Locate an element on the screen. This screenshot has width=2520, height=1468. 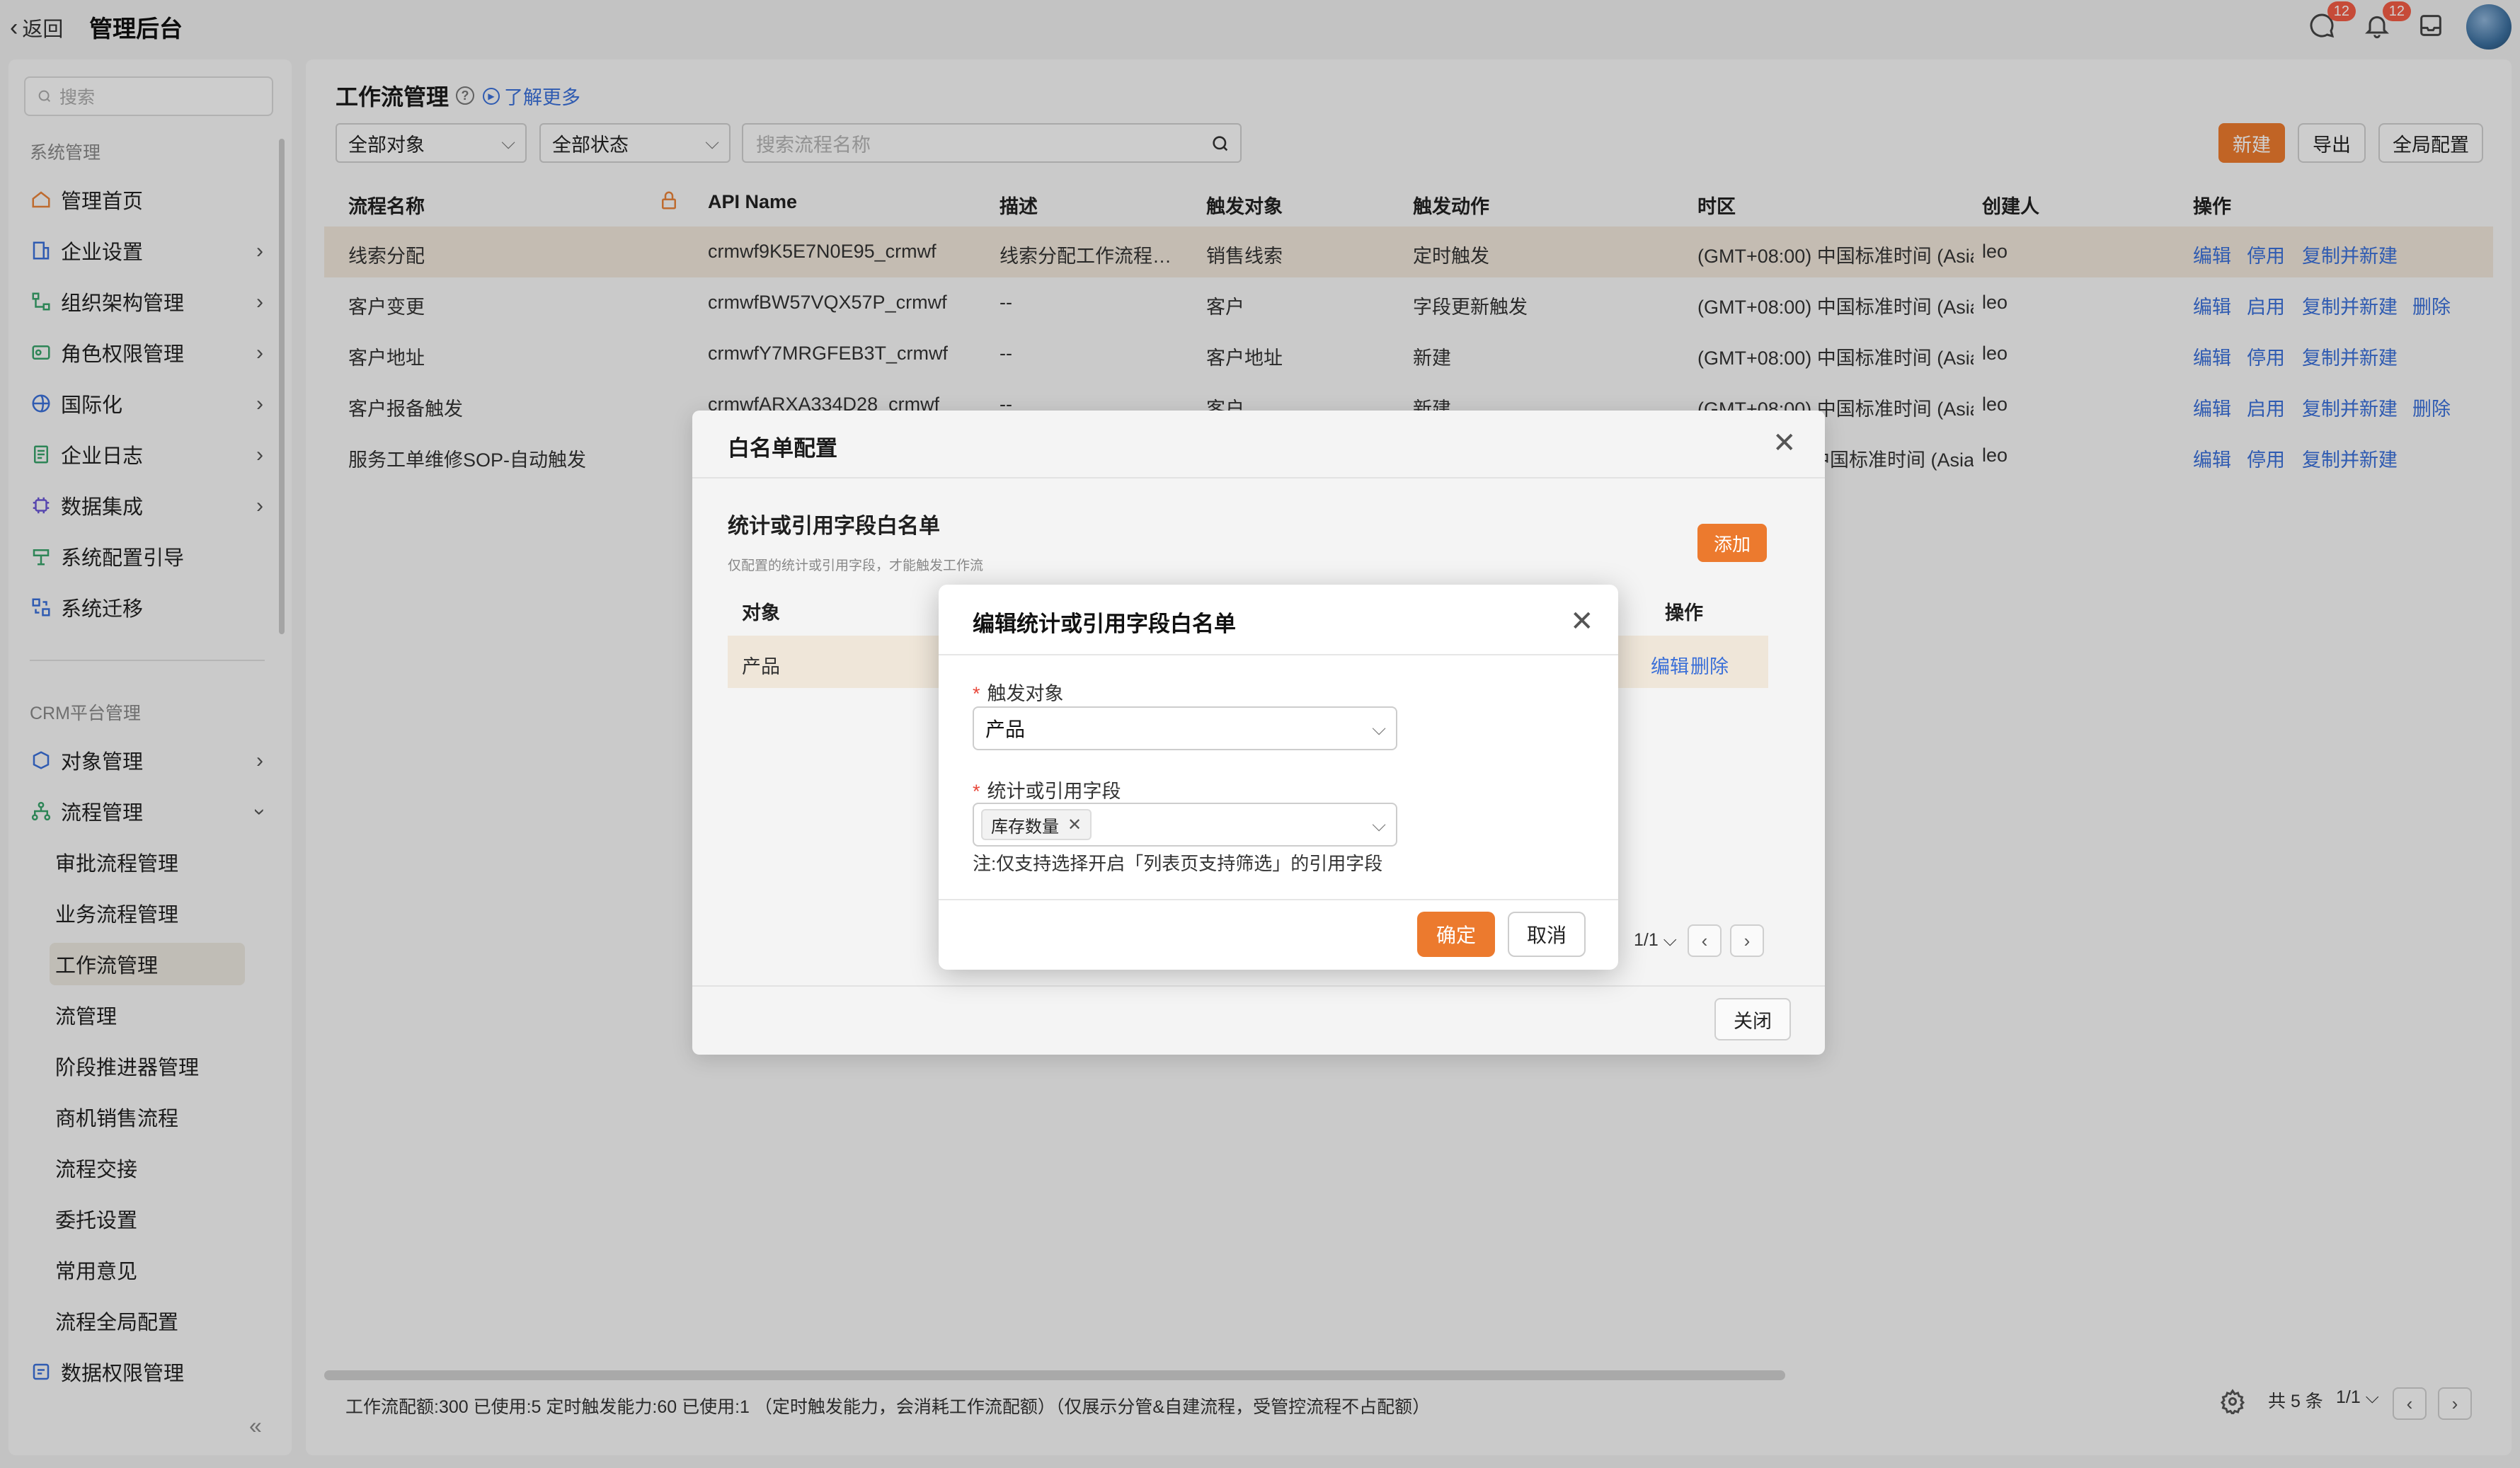
field-note: 注:仅支持选择开启「列表页支持筛选」的引用字段 is located at coordinates (1178, 863).